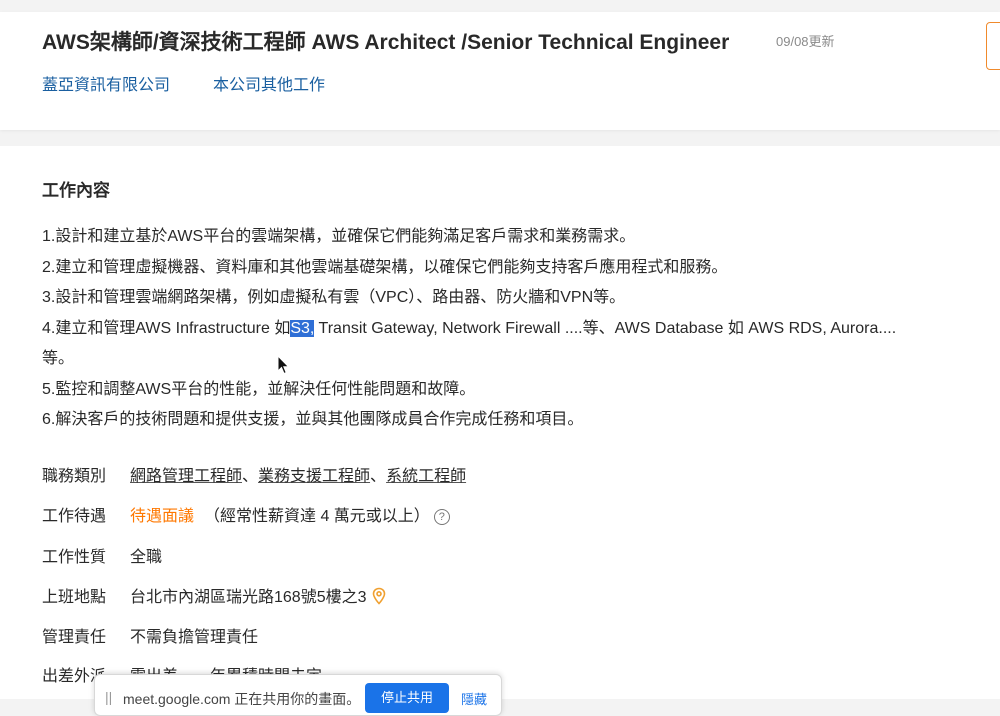 The image size is (1000, 716). I want to click on management-value: 不需負擔管理責任, so click(194, 637).